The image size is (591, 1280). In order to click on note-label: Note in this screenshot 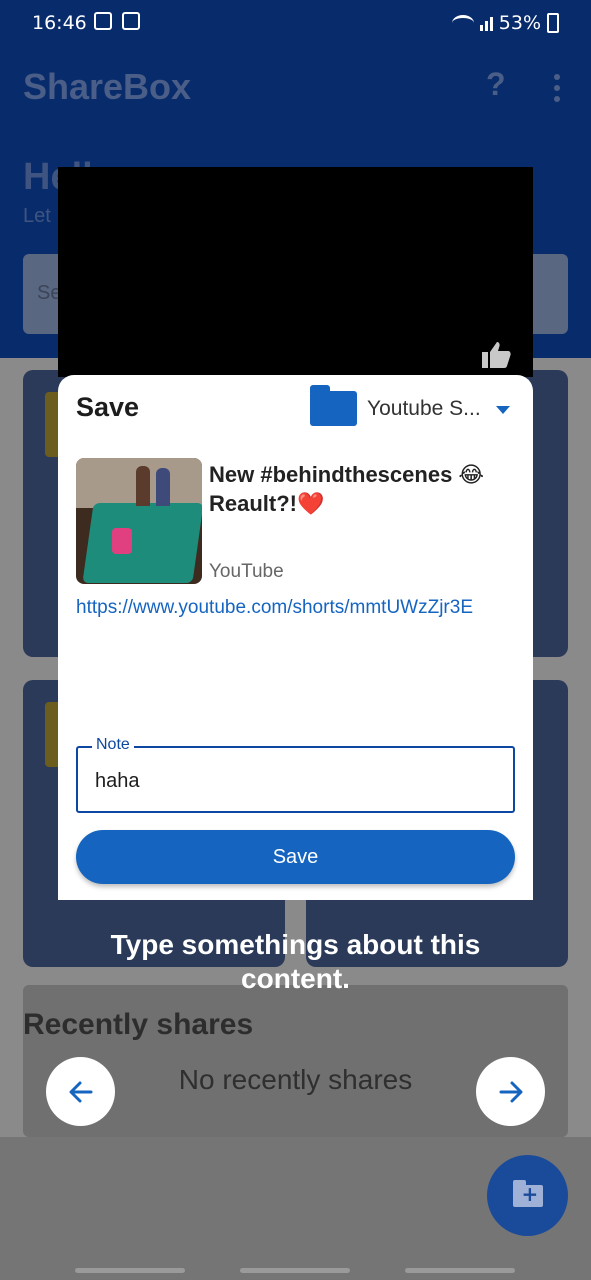, I will do `click(113, 745)`.